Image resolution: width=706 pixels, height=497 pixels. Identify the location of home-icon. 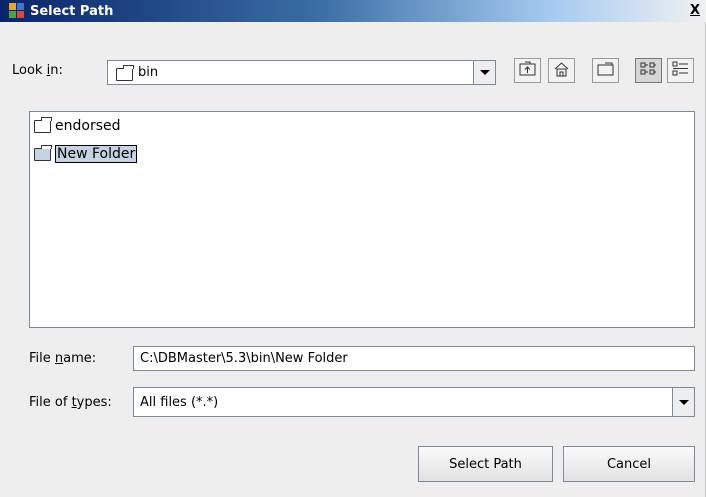
(561, 71).